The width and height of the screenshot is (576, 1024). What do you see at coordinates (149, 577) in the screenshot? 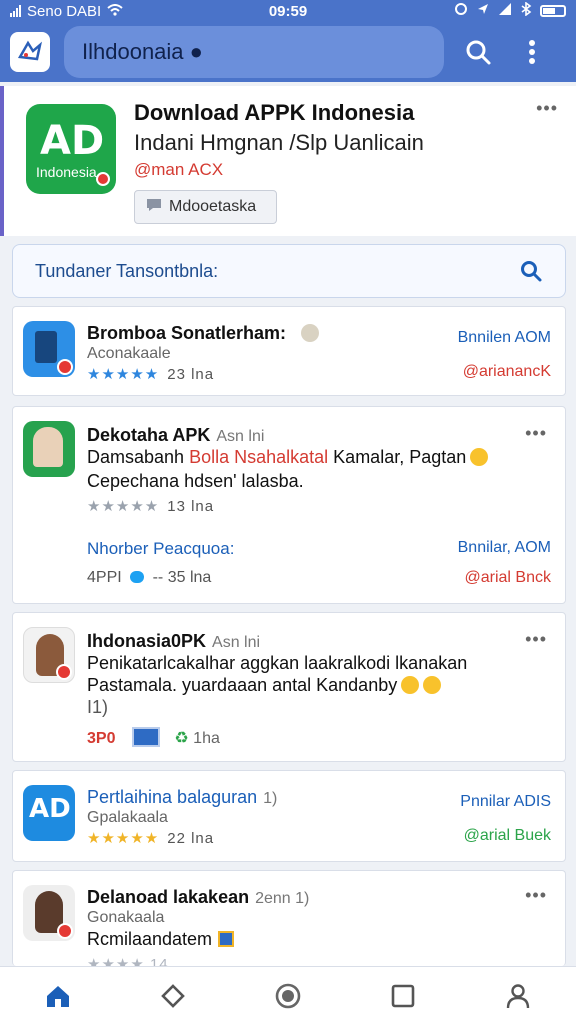
I see `item-meta: 4PPI -- 35 lna` at bounding box center [149, 577].